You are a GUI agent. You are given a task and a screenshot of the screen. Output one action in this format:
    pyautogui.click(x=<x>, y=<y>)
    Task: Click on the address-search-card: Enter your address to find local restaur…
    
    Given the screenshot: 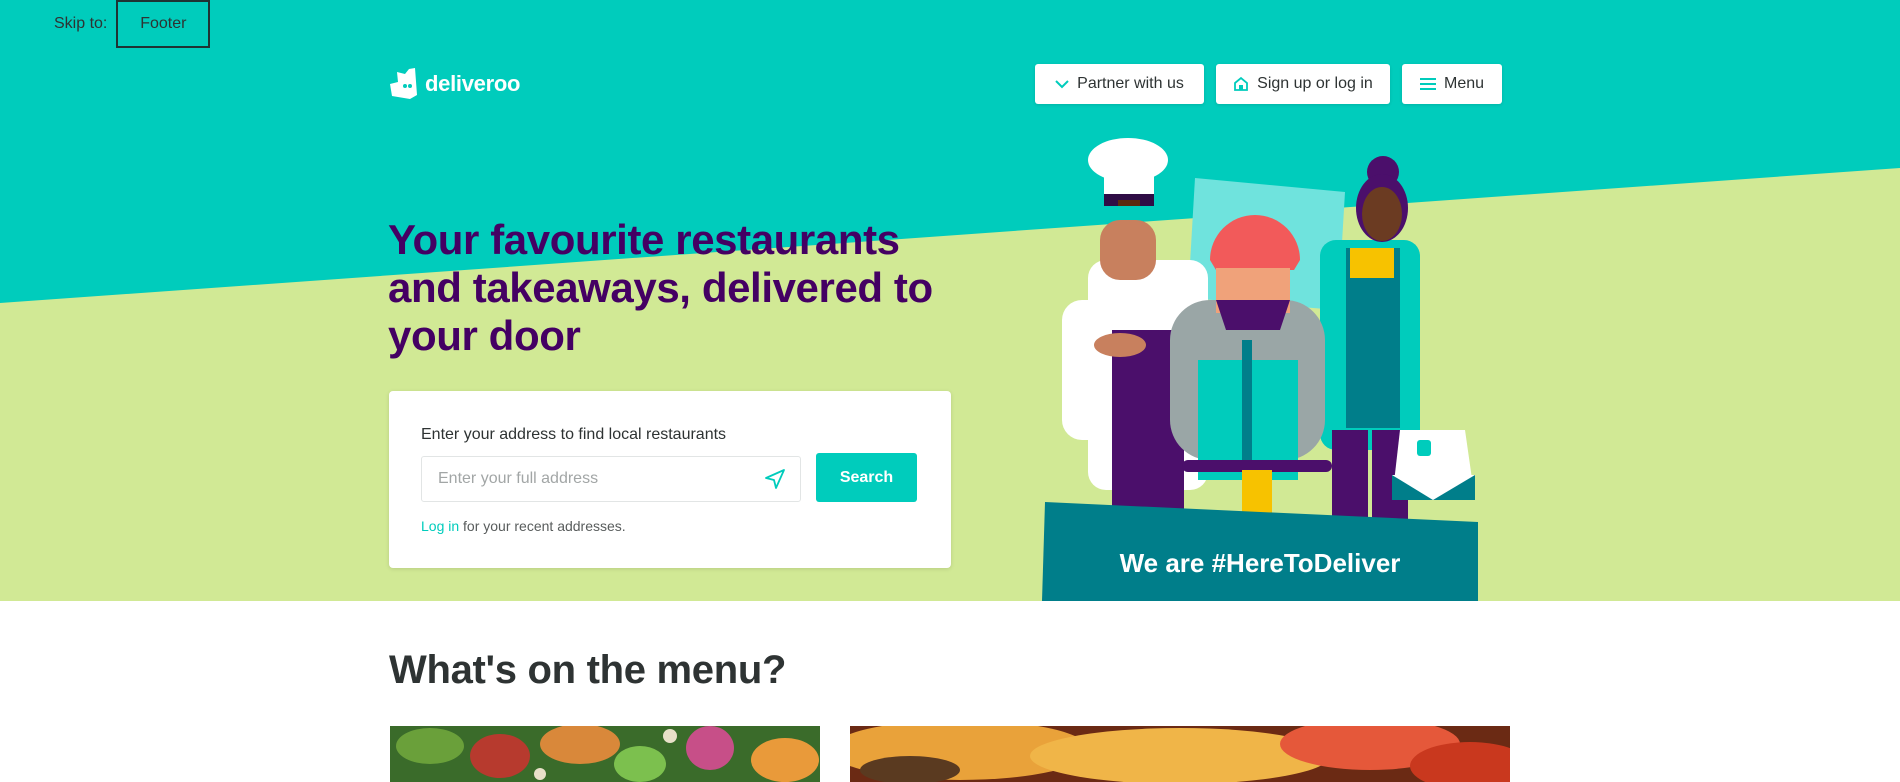 What is the action you would take?
    pyautogui.click(x=670, y=479)
    